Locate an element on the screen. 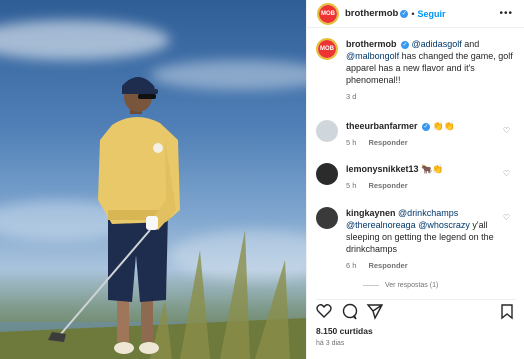  mention-link: @adidasgolf is located at coordinates (437, 44).